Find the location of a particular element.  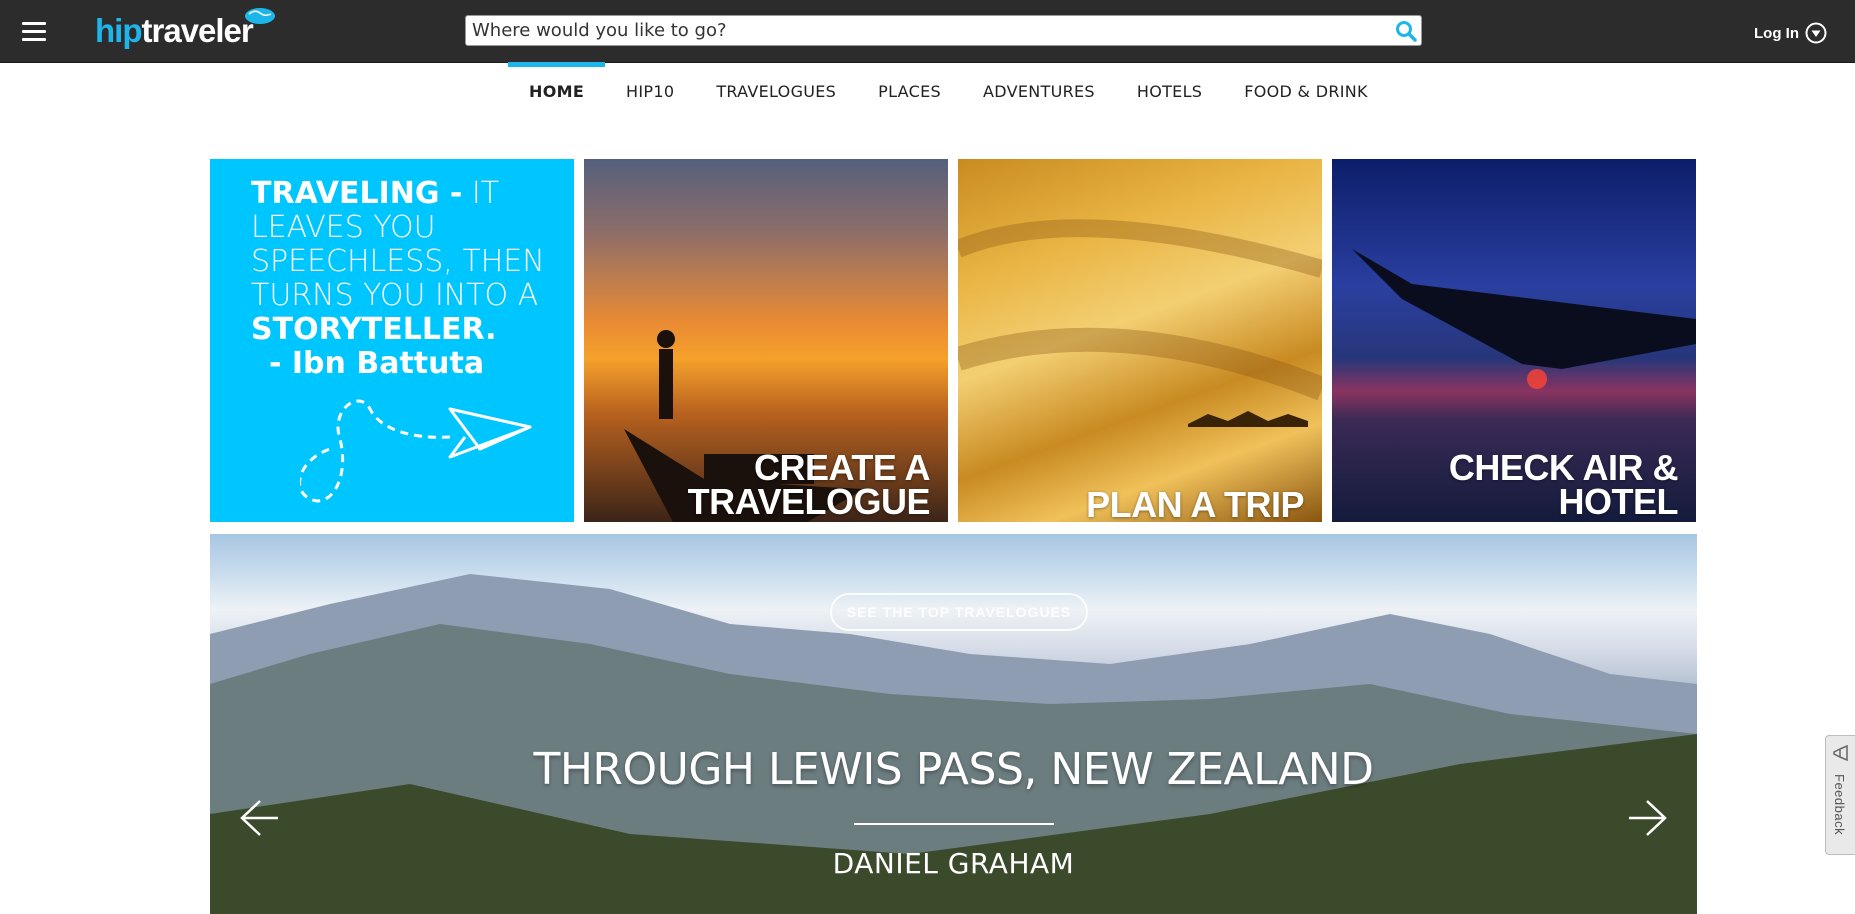

check-air-hotel-tile: CHECK AIR & HOTEL is located at coordinates (1514, 340).